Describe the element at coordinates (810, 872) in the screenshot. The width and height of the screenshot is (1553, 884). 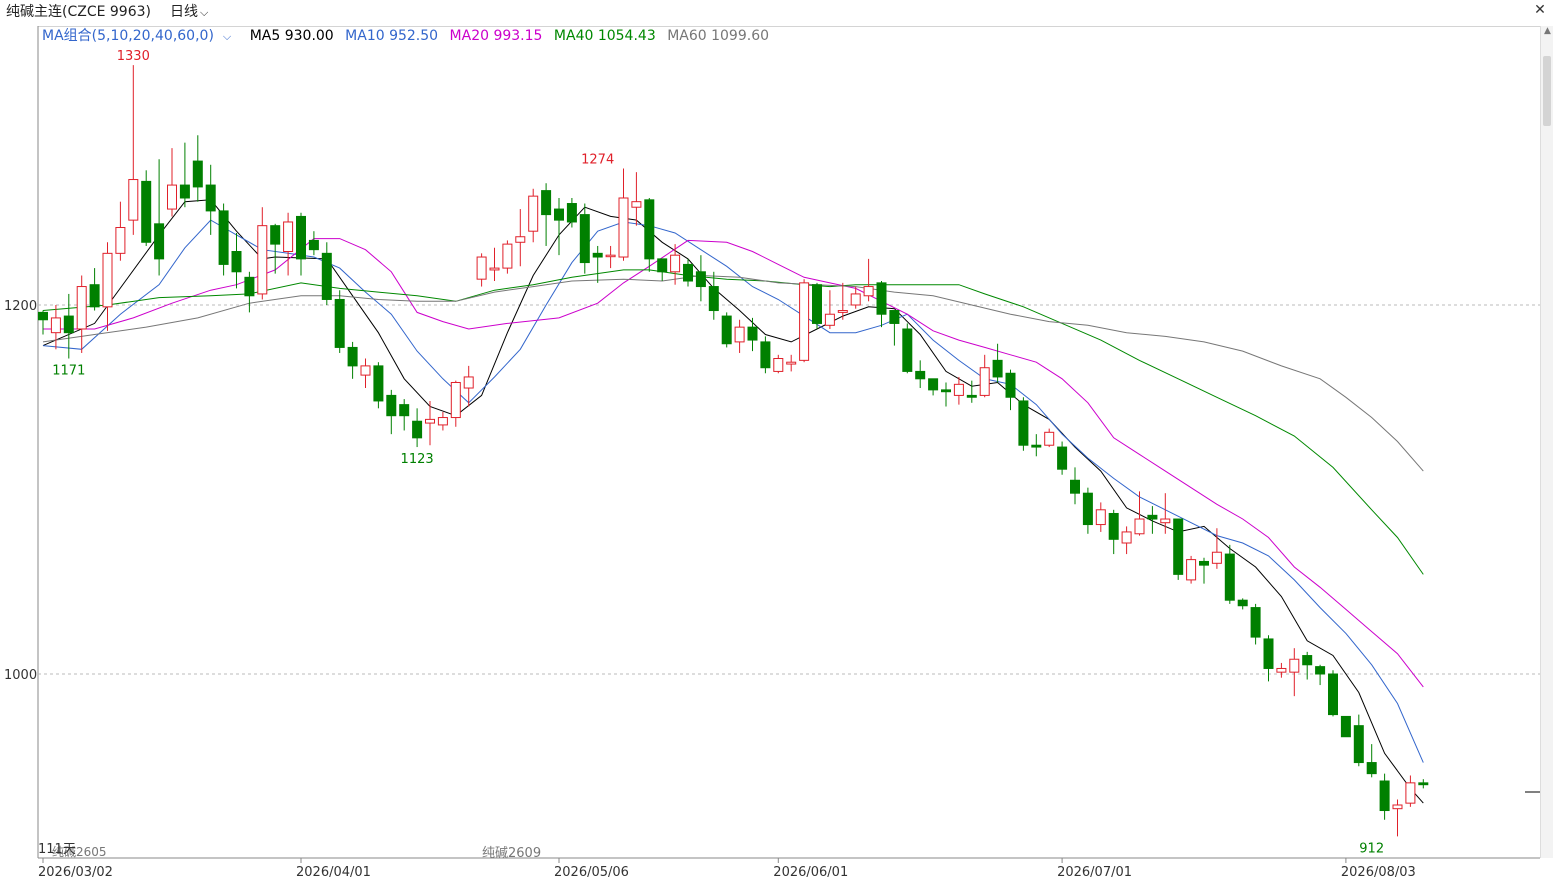
I see `x-tick-label: 2026/06/01` at that location.